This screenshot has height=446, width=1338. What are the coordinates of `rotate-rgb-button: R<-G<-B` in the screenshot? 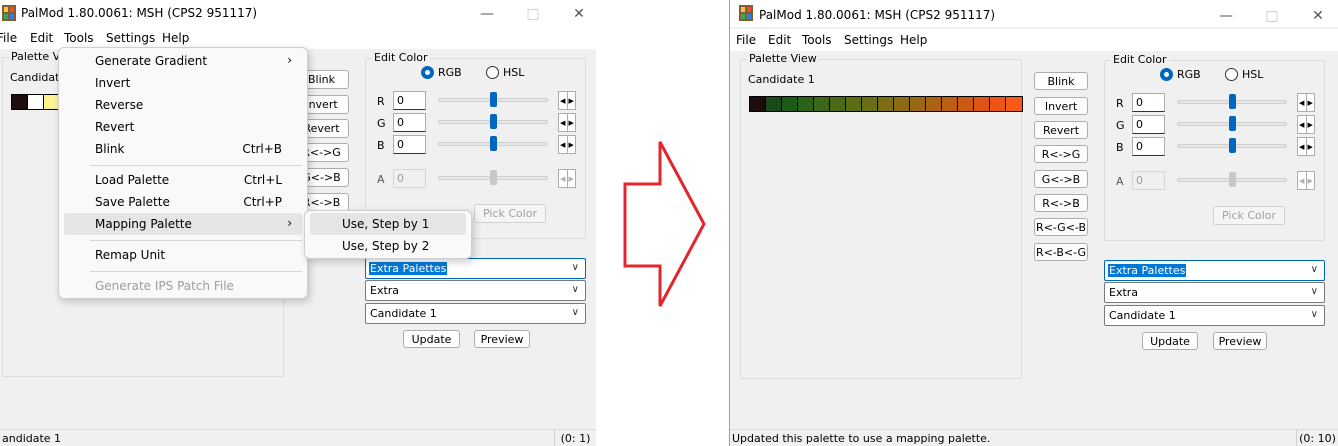 It's located at (1061, 227).